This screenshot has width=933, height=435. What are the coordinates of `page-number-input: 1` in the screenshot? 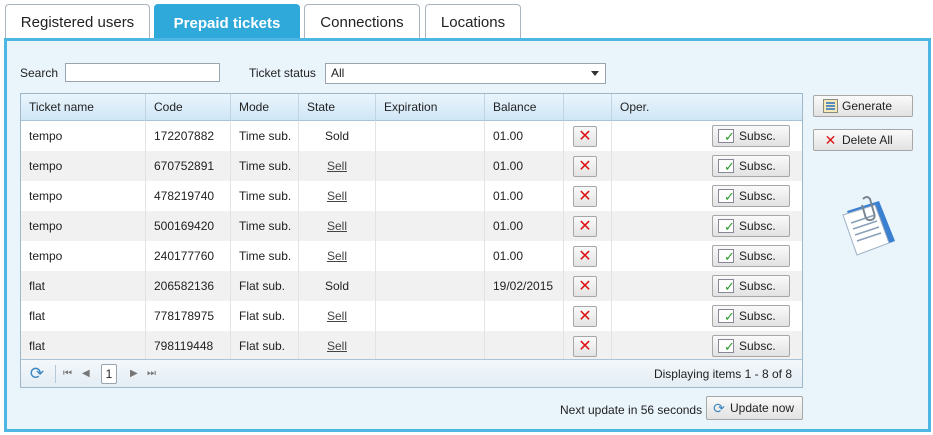 It's located at (109, 374).